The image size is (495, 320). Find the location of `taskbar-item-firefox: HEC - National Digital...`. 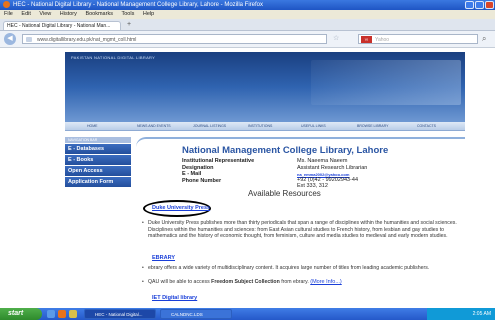

taskbar-item-firefox: HEC - National Digital... is located at coordinates (120, 314).